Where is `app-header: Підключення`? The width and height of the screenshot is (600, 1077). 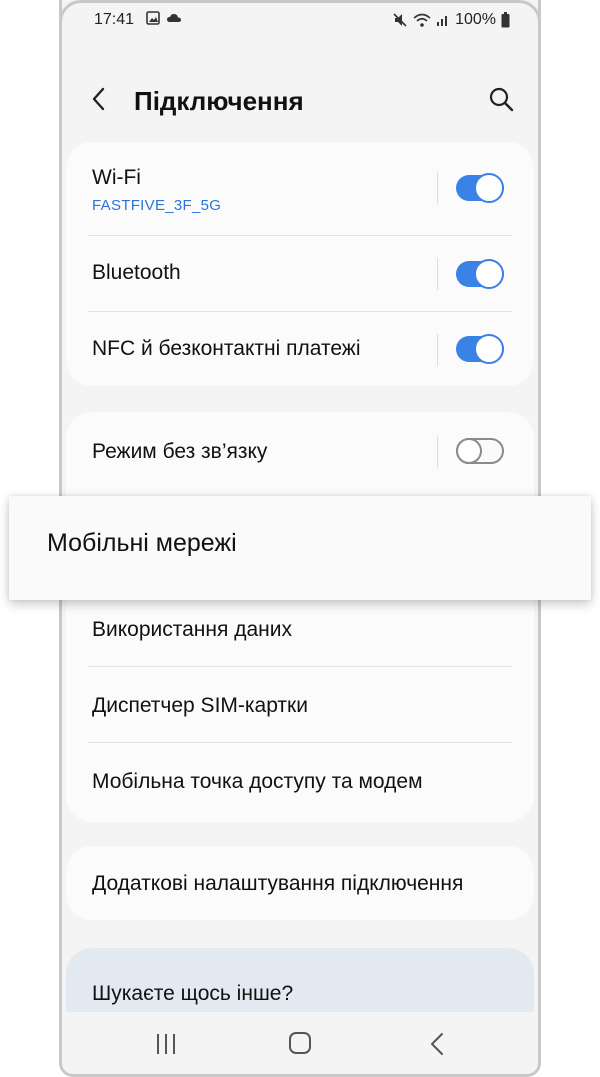
app-header: Підключення is located at coordinates (300, 100).